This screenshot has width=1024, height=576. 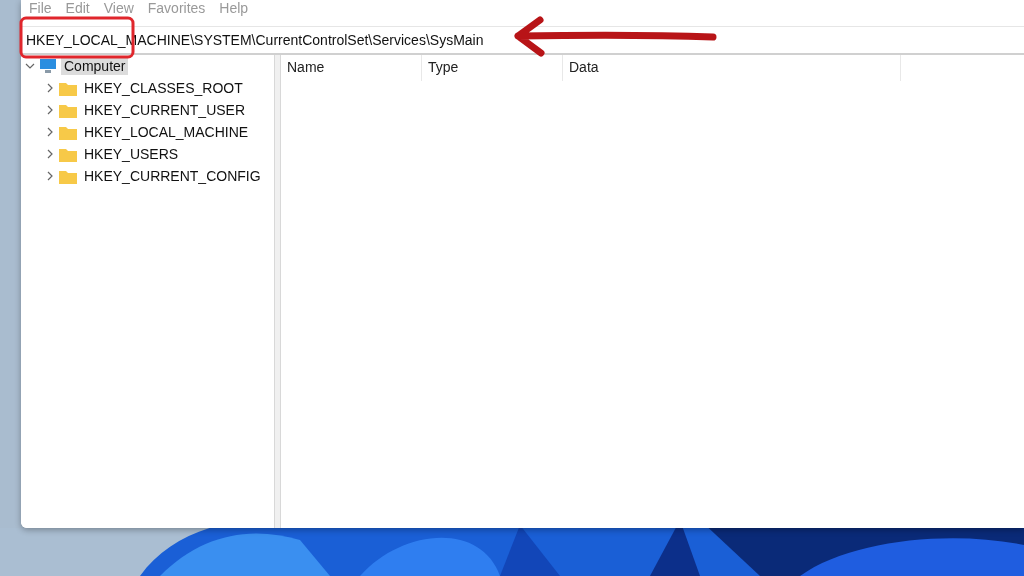 What do you see at coordinates (492, 68) in the screenshot?
I see `column-header: Type` at bounding box center [492, 68].